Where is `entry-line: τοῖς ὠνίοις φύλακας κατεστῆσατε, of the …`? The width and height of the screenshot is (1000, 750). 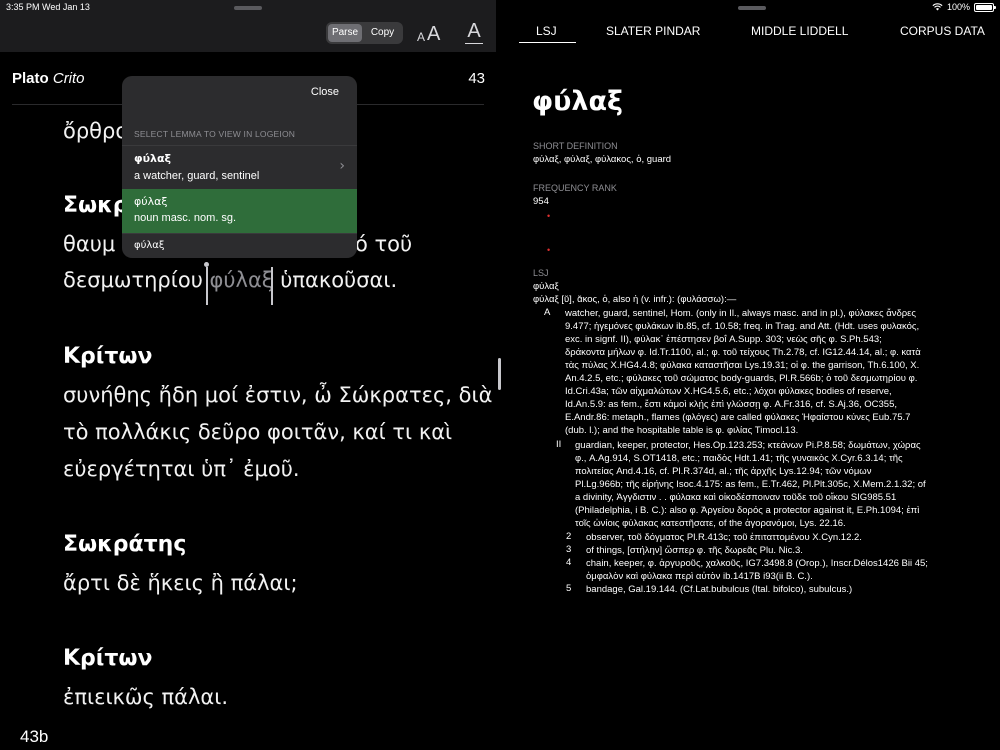
entry-line: τοῖς ὠνίοις φύλακας κατεστῆσατε, of the … is located at coordinates (710, 523).